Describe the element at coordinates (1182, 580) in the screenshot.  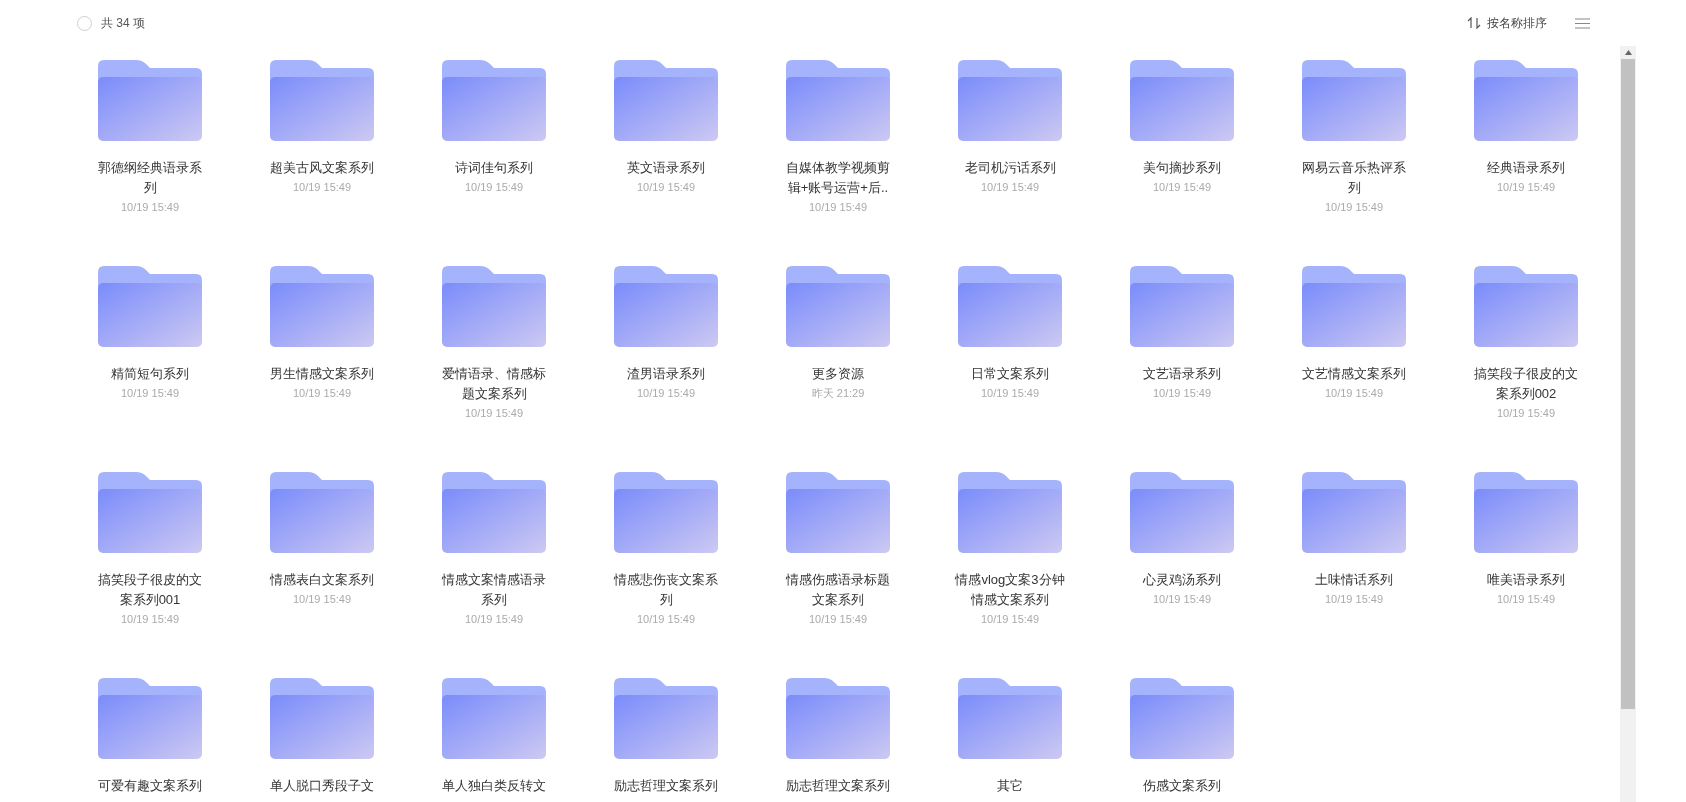
I see `folder-name: 心灵鸡汤系列` at that location.